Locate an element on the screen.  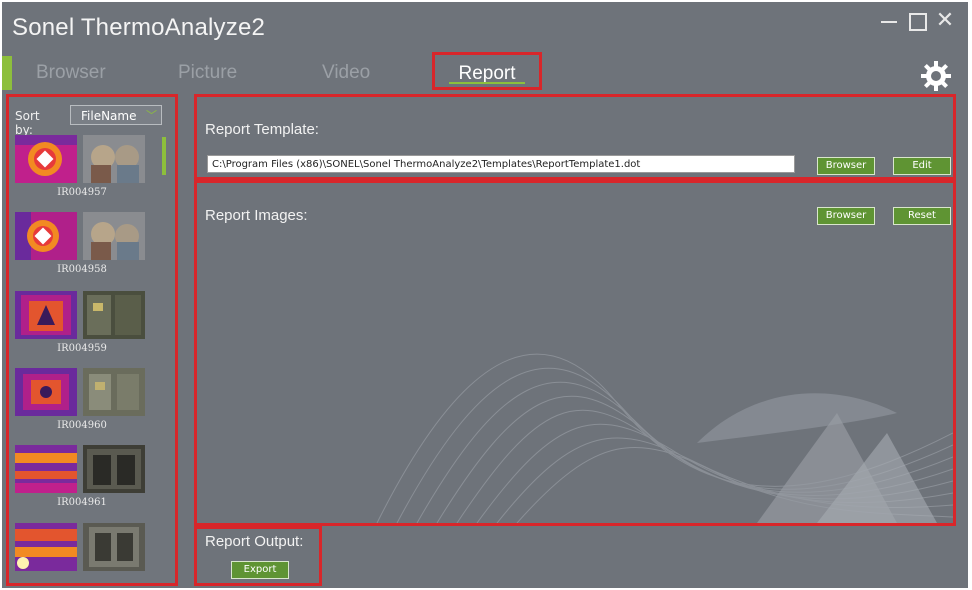
export-button: Export is located at coordinates (260, 570).